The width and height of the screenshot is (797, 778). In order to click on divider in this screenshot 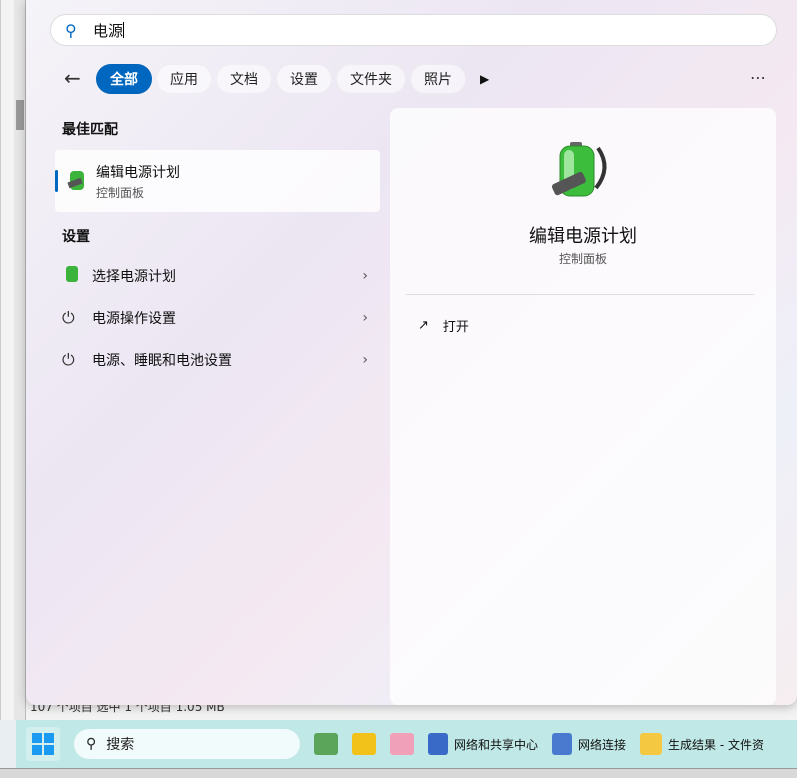, I will do `click(580, 294)`.